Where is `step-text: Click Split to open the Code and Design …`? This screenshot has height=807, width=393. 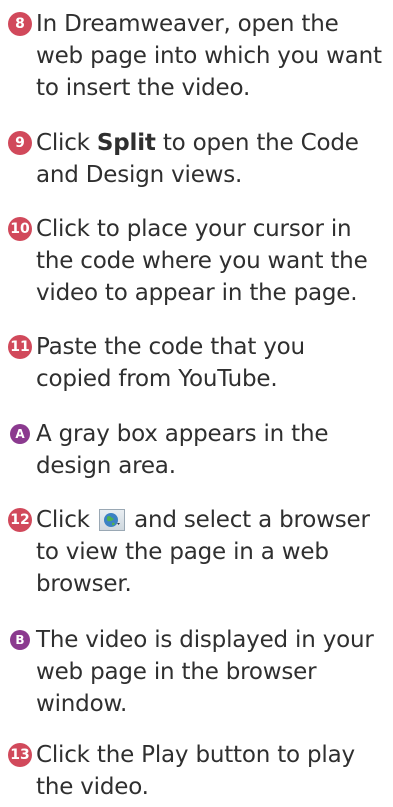 step-text: Click Split to open the Code and Design … is located at coordinates (211, 159).